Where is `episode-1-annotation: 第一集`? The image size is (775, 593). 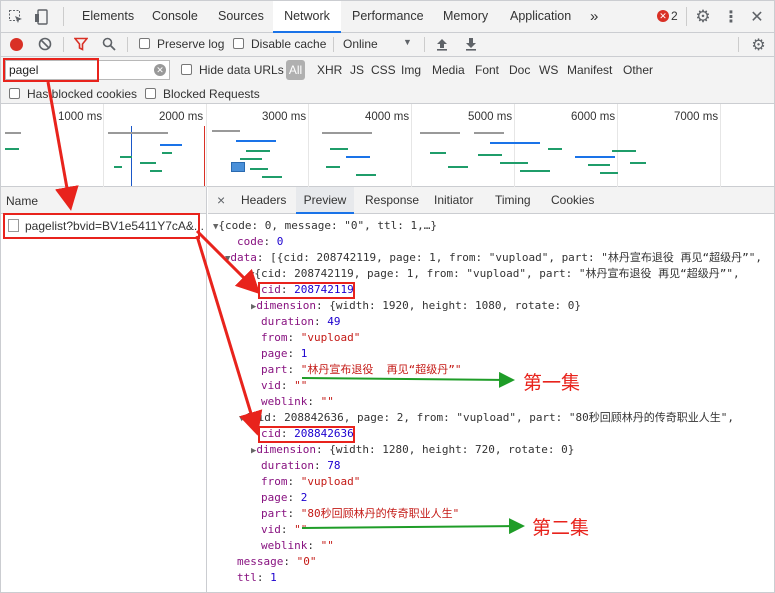 episode-1-annotation: 第一集 is located at coordinates (552, 383).